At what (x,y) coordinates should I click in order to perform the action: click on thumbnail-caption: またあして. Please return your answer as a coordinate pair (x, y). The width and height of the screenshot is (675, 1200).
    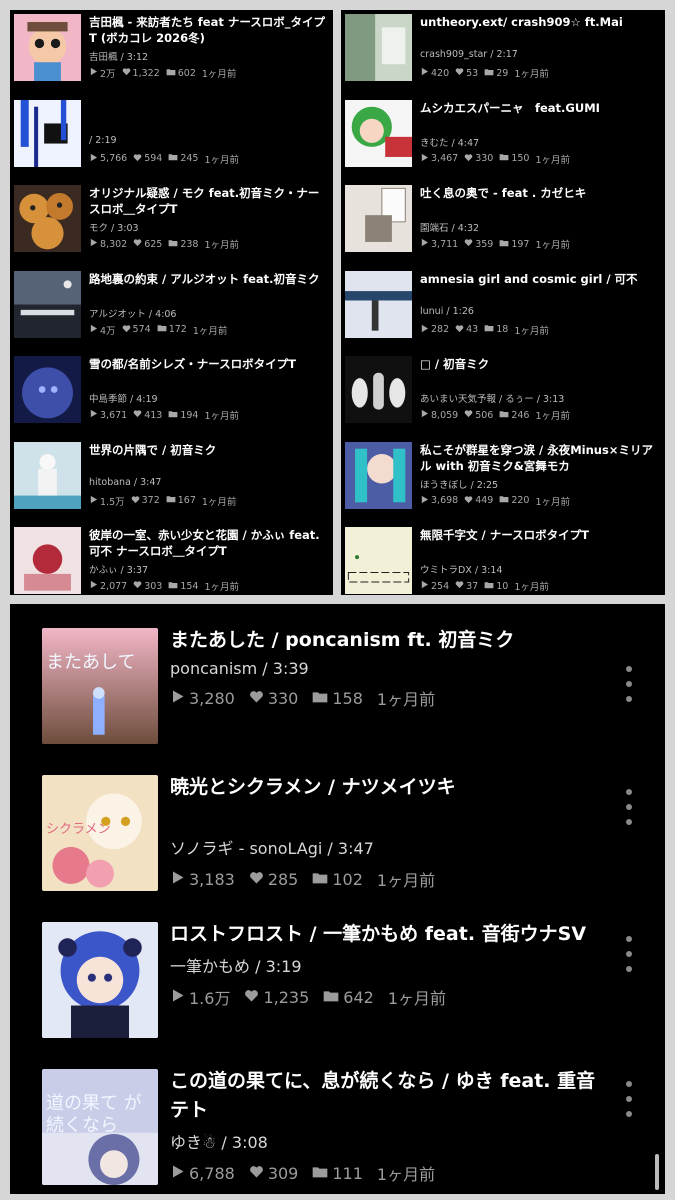
    Looking at the image, I should click on (91, 662).